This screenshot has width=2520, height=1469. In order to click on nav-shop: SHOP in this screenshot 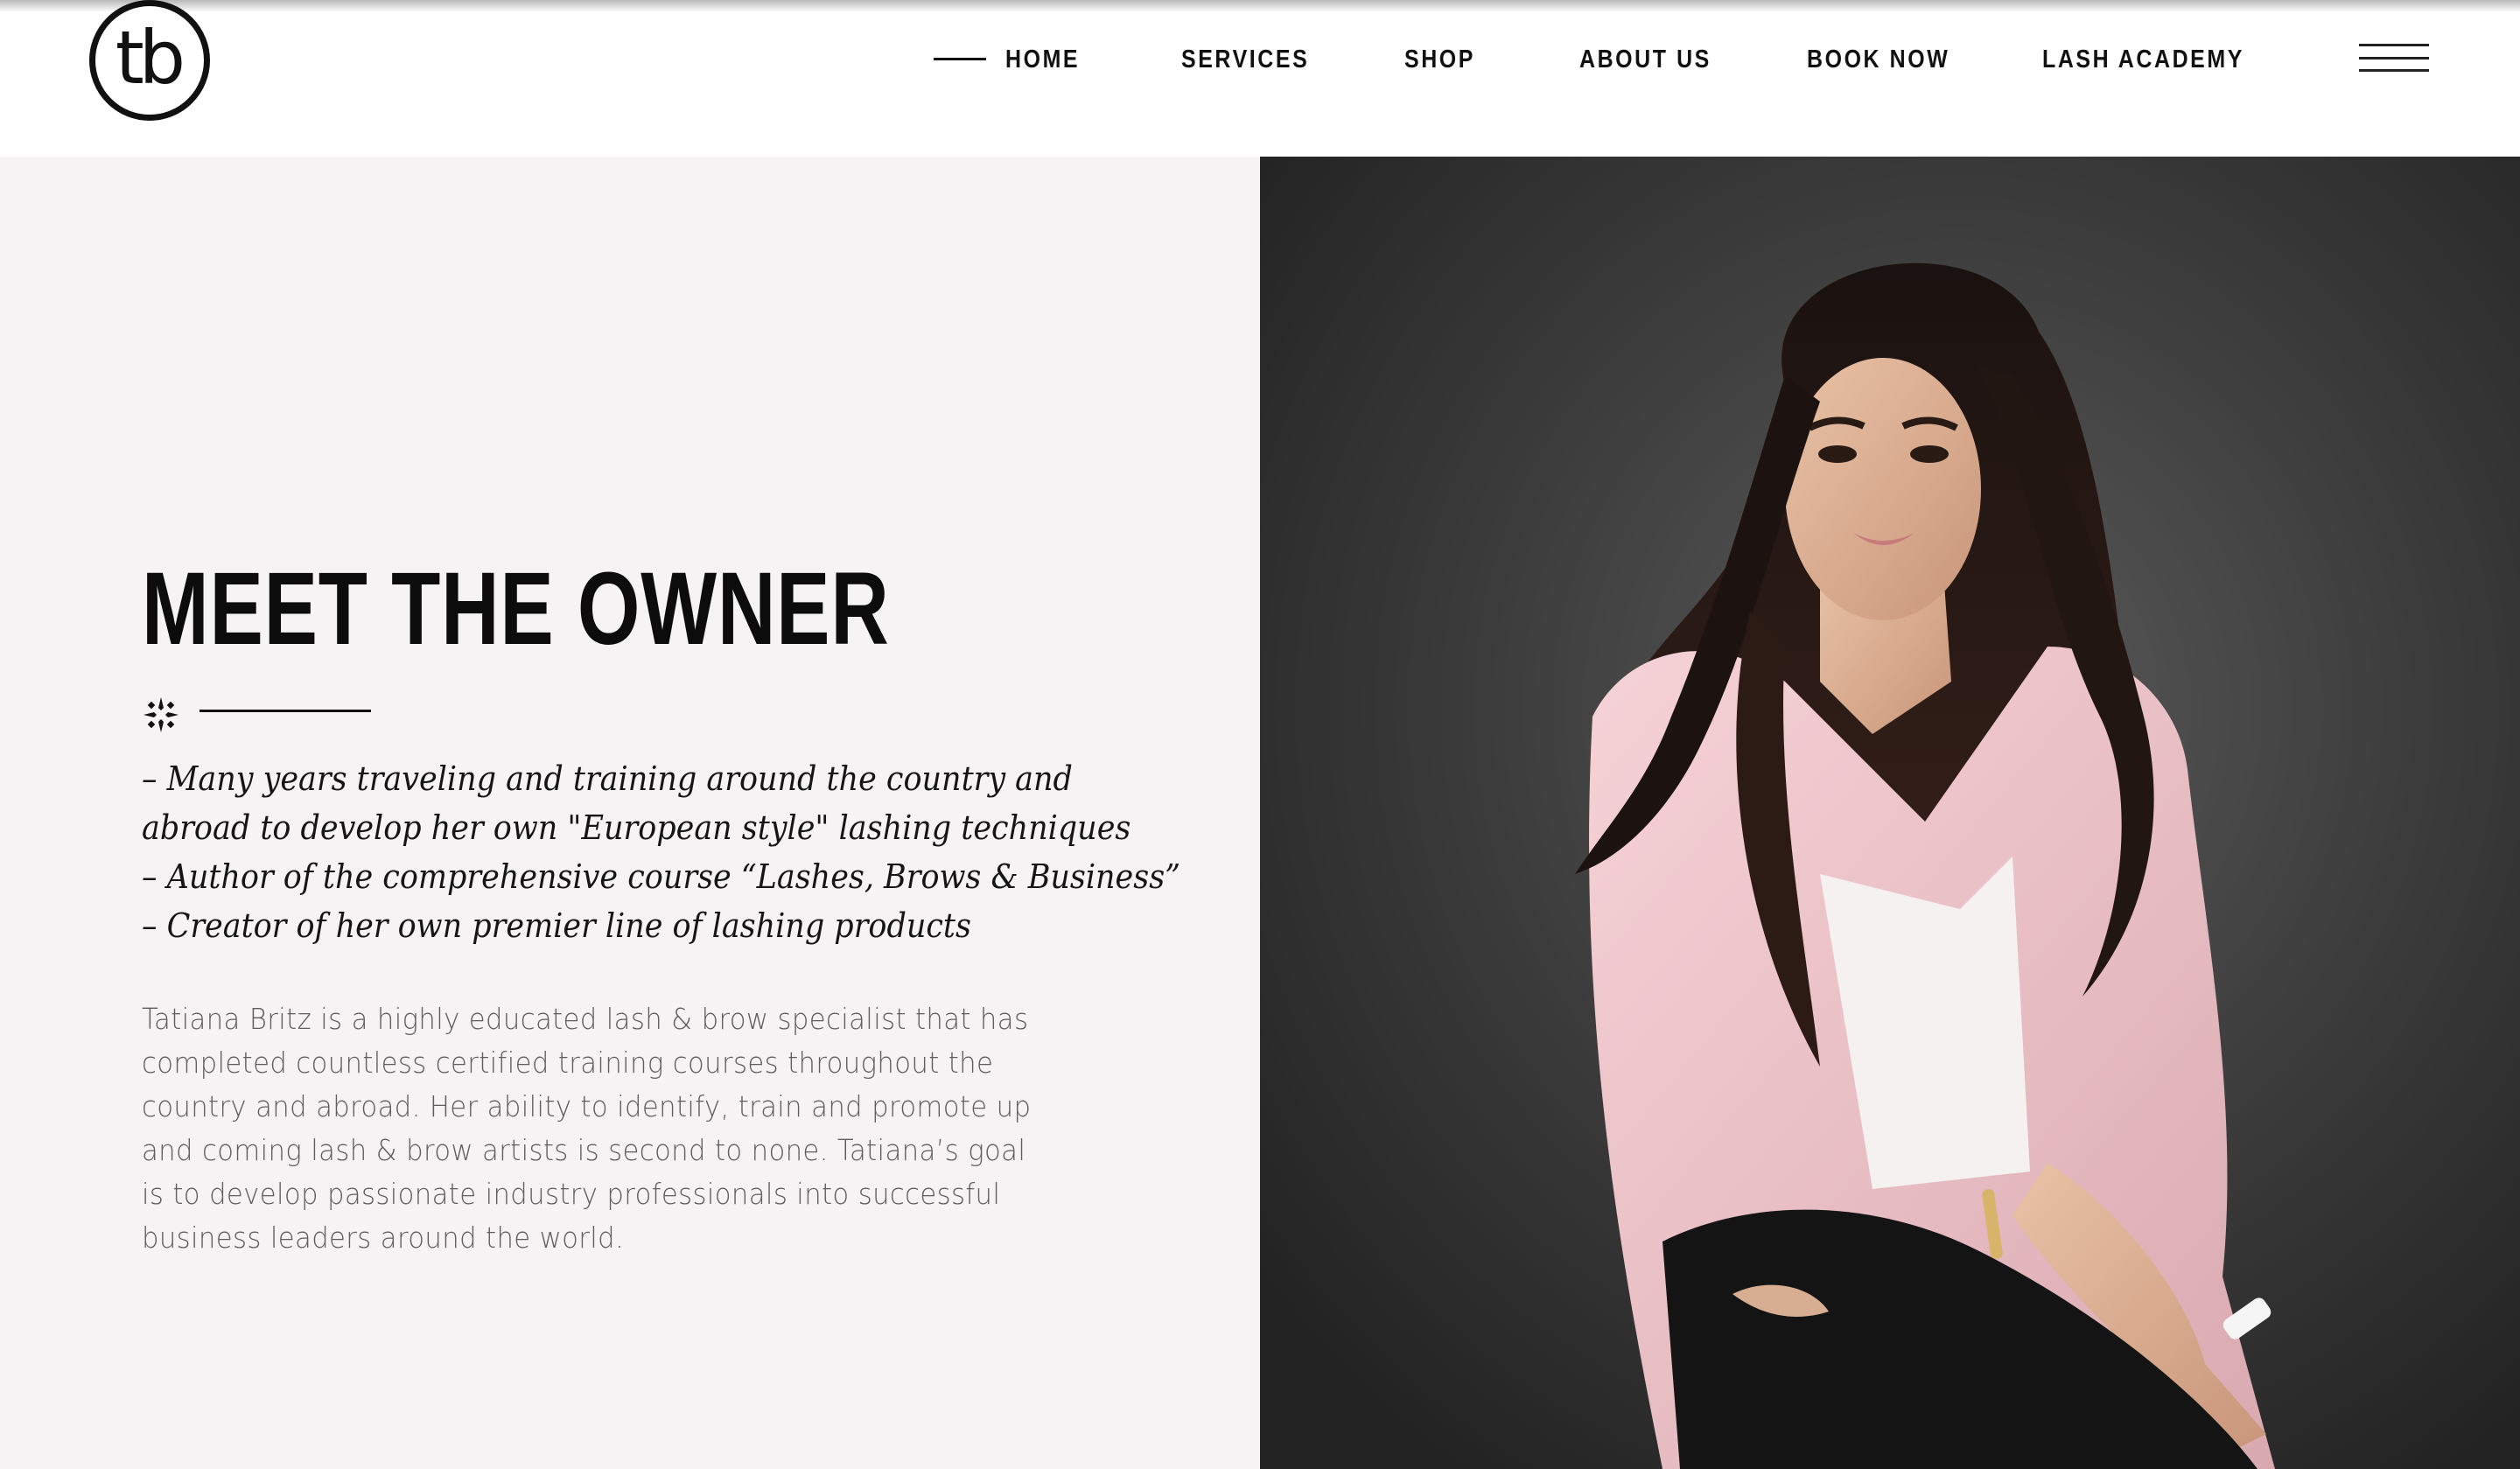, I will do `click(1439, 60)`.